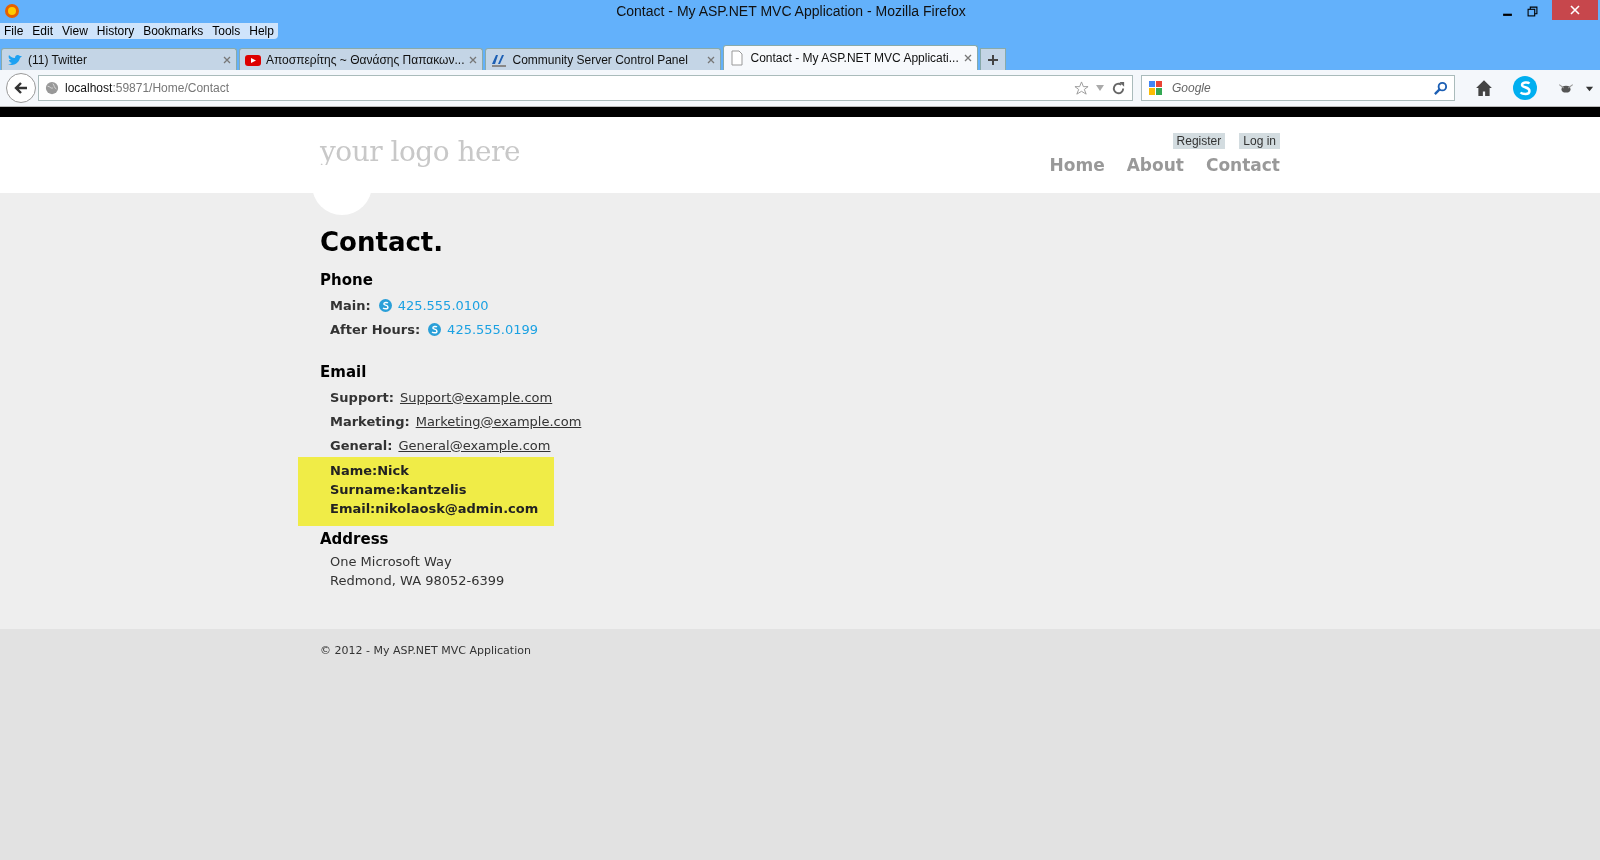  I want to click on auth-link: Log in, so click(1259, 141).